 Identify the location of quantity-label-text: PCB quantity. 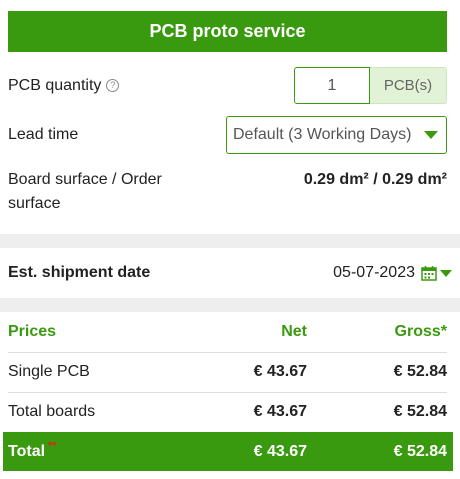
(55, 85).